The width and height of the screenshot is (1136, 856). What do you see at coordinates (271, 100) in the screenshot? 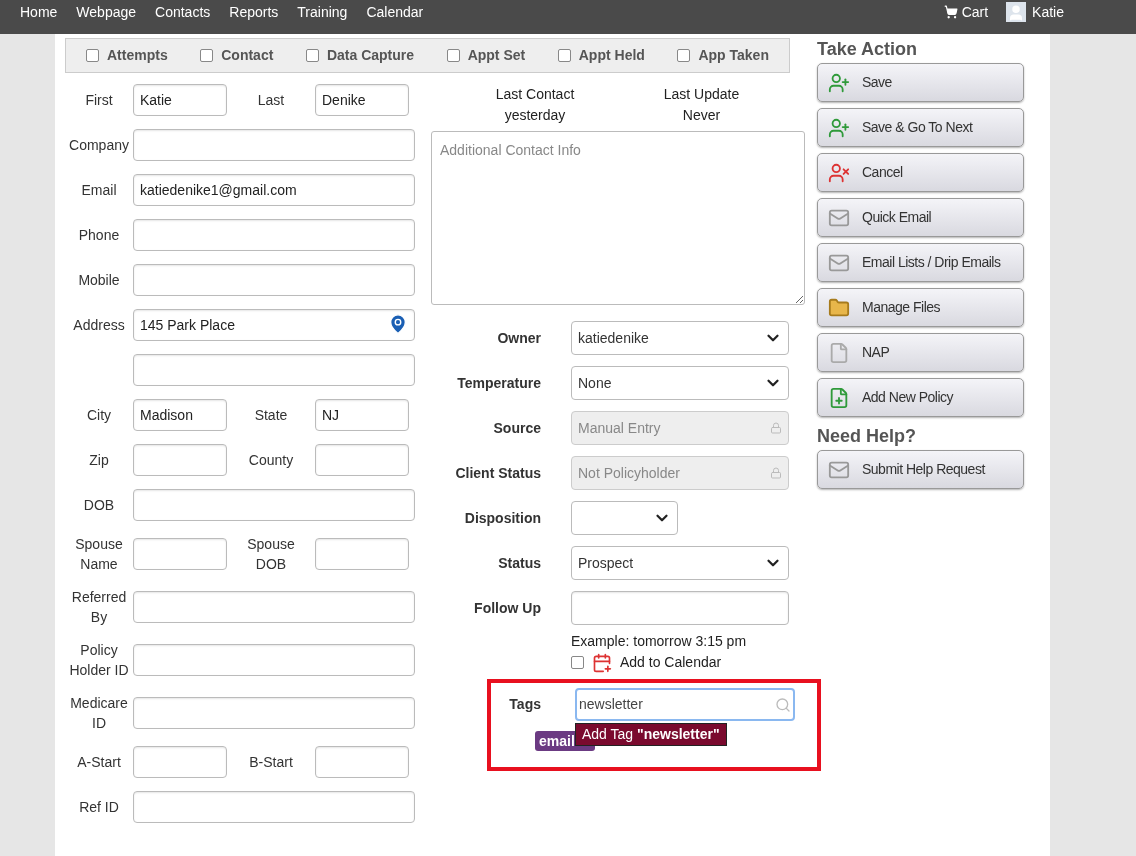
I see `field-label: Last` at bounding box center [271, 100].